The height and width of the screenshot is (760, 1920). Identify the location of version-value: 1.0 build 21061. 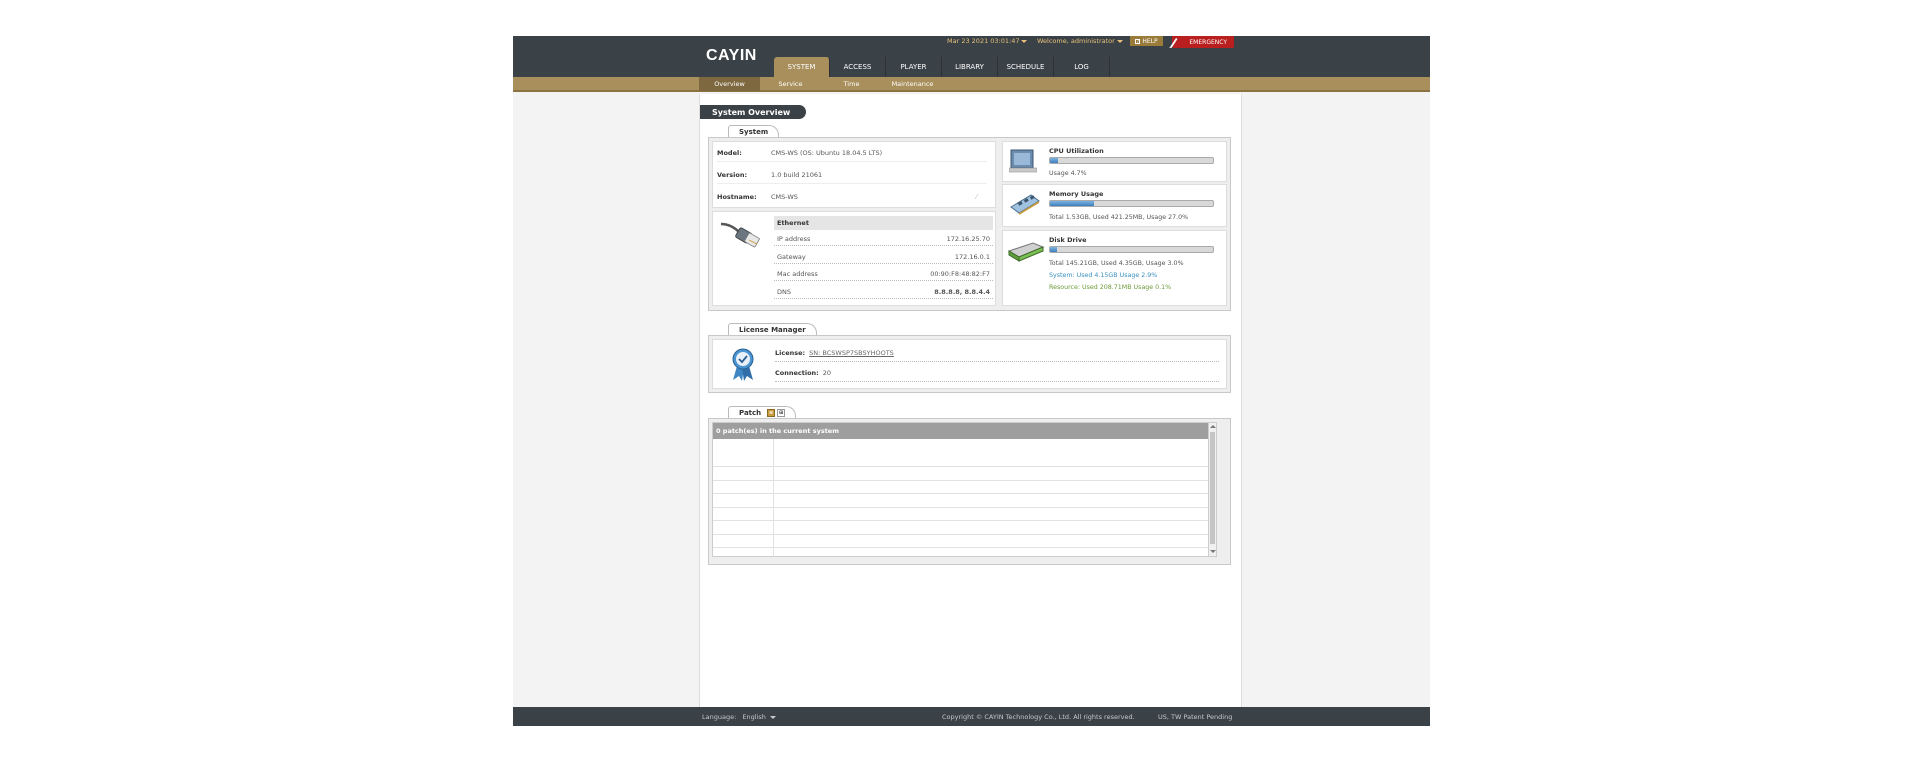
(797, 174).